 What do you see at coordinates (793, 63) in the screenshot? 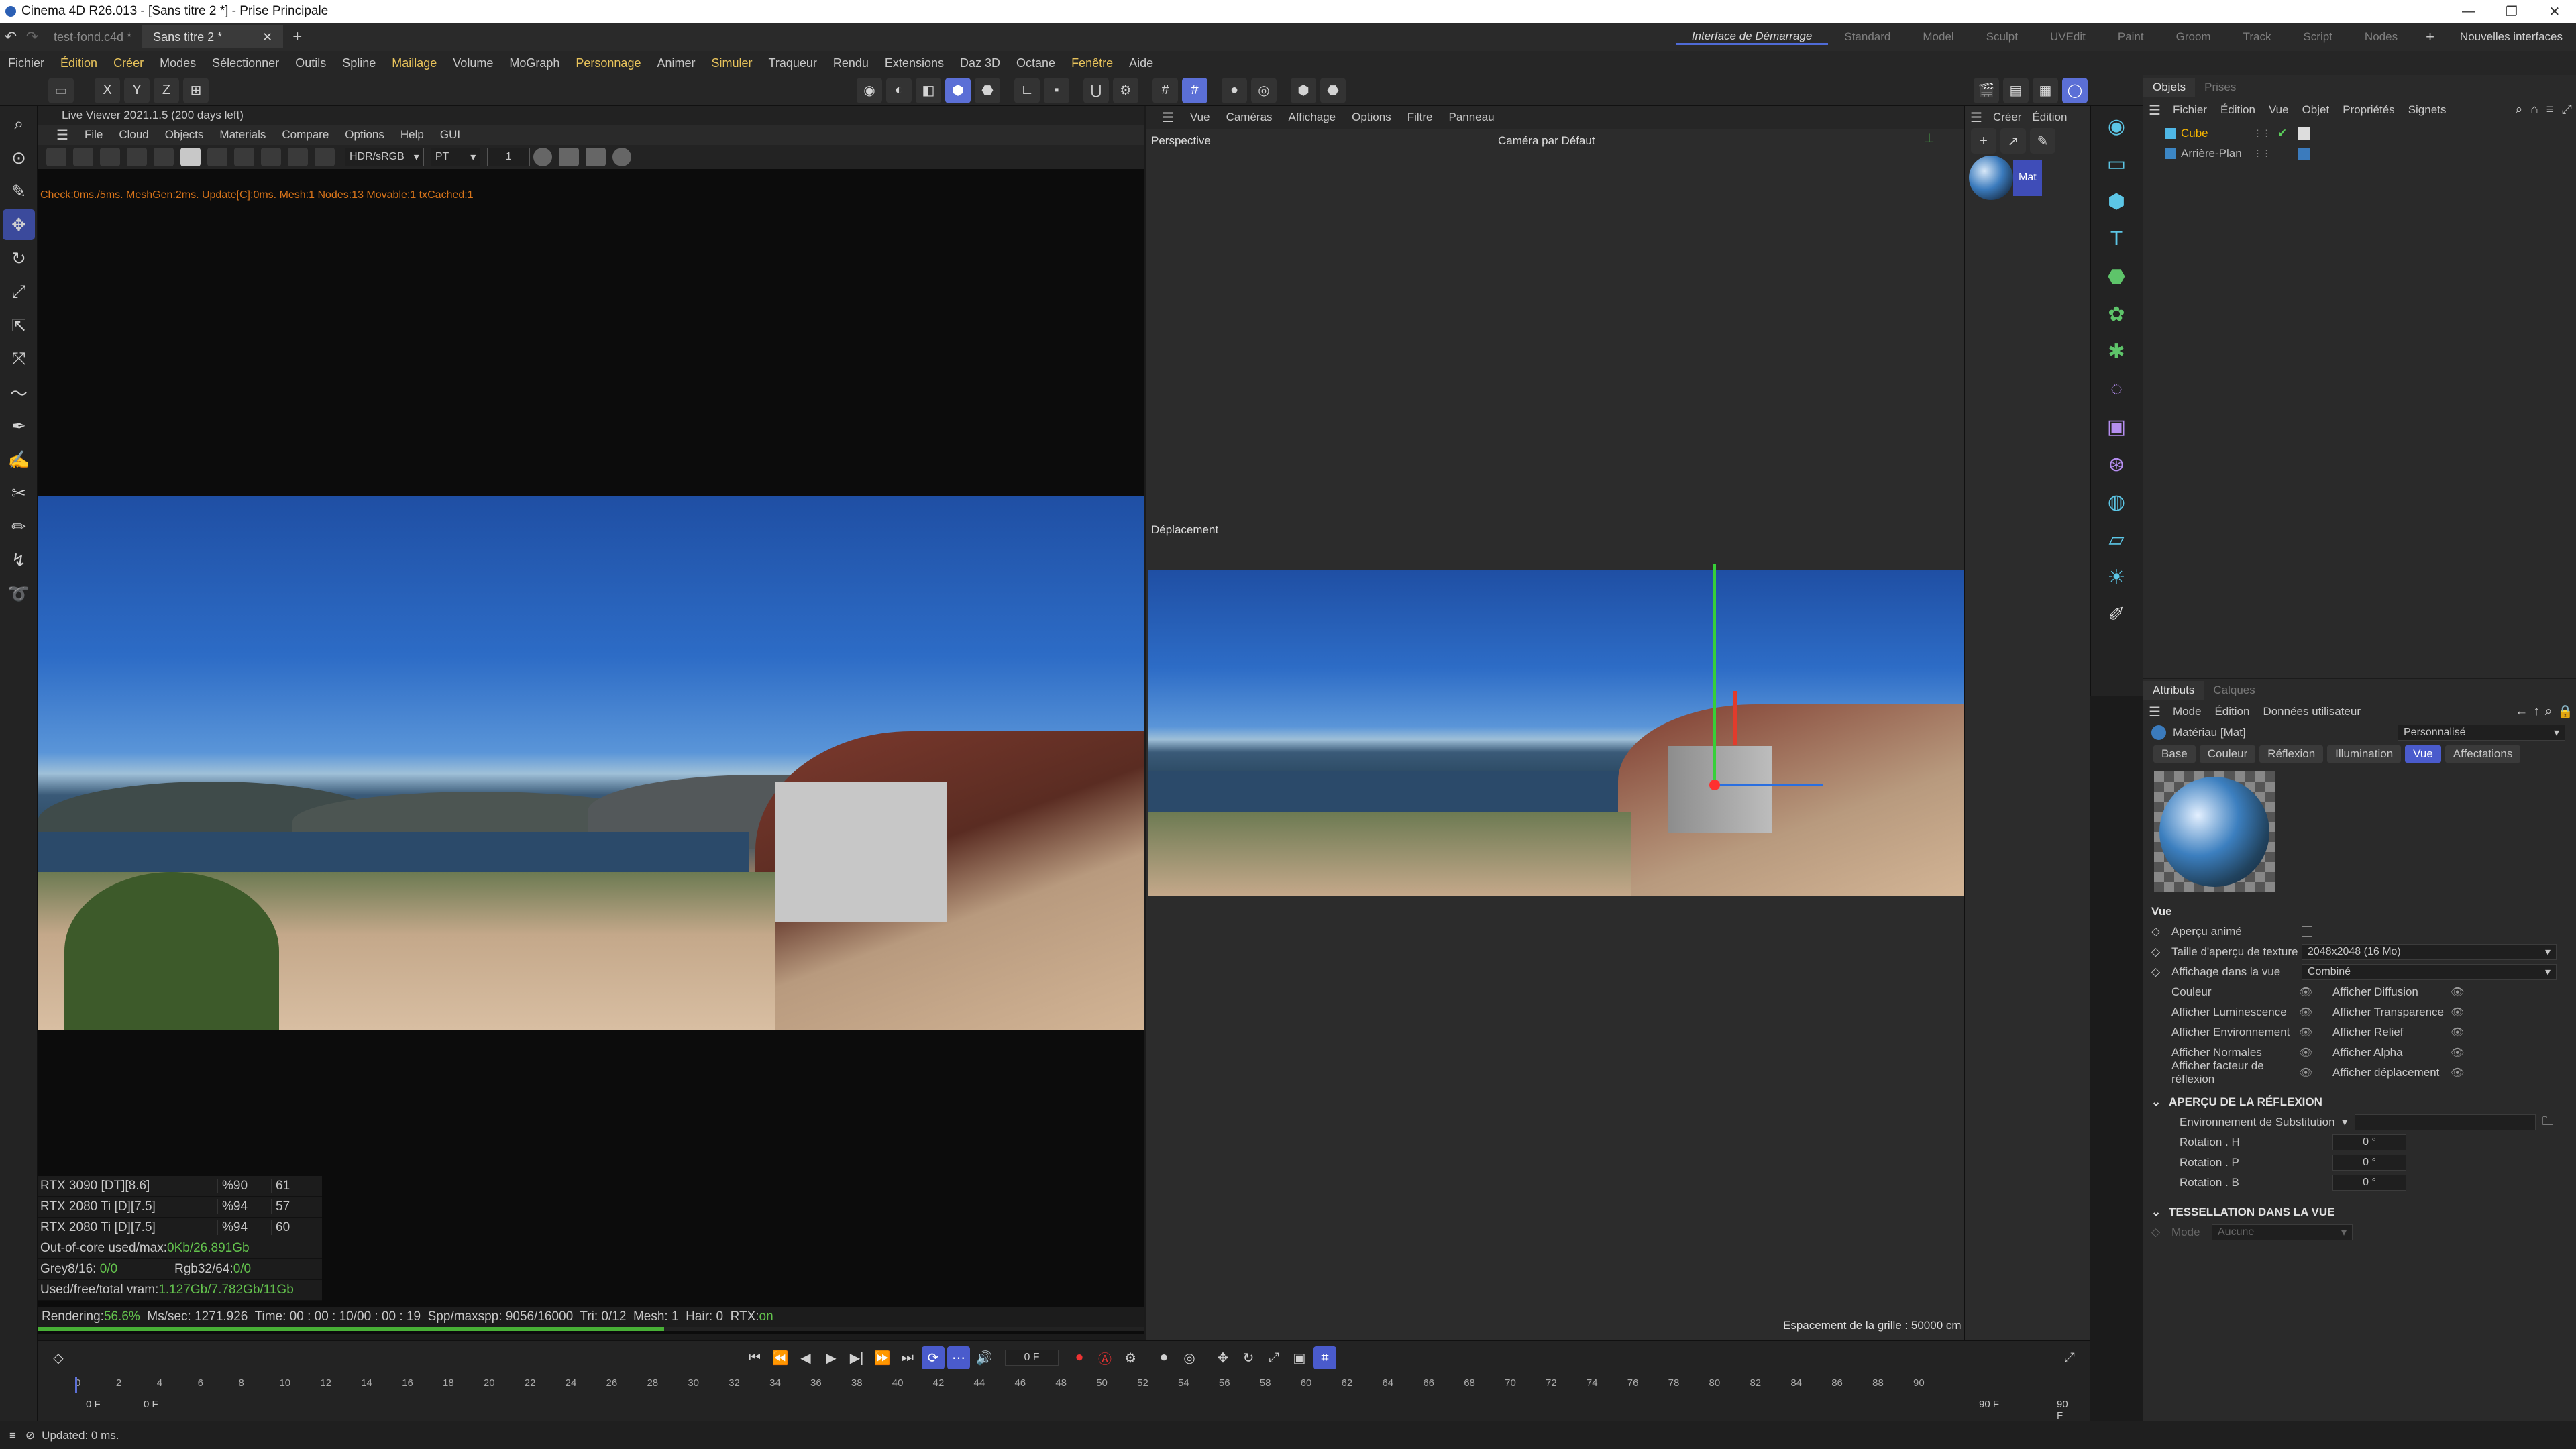
I see `menu-13: Traqueur` at bounding box center [793, 63].